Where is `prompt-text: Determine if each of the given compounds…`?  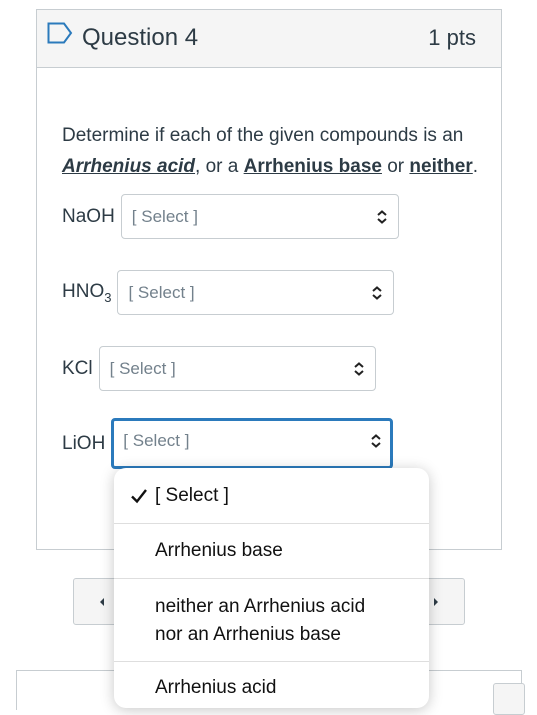
prompt-text: Determine if each of the given compounds… is located at coordinates (263, 135).